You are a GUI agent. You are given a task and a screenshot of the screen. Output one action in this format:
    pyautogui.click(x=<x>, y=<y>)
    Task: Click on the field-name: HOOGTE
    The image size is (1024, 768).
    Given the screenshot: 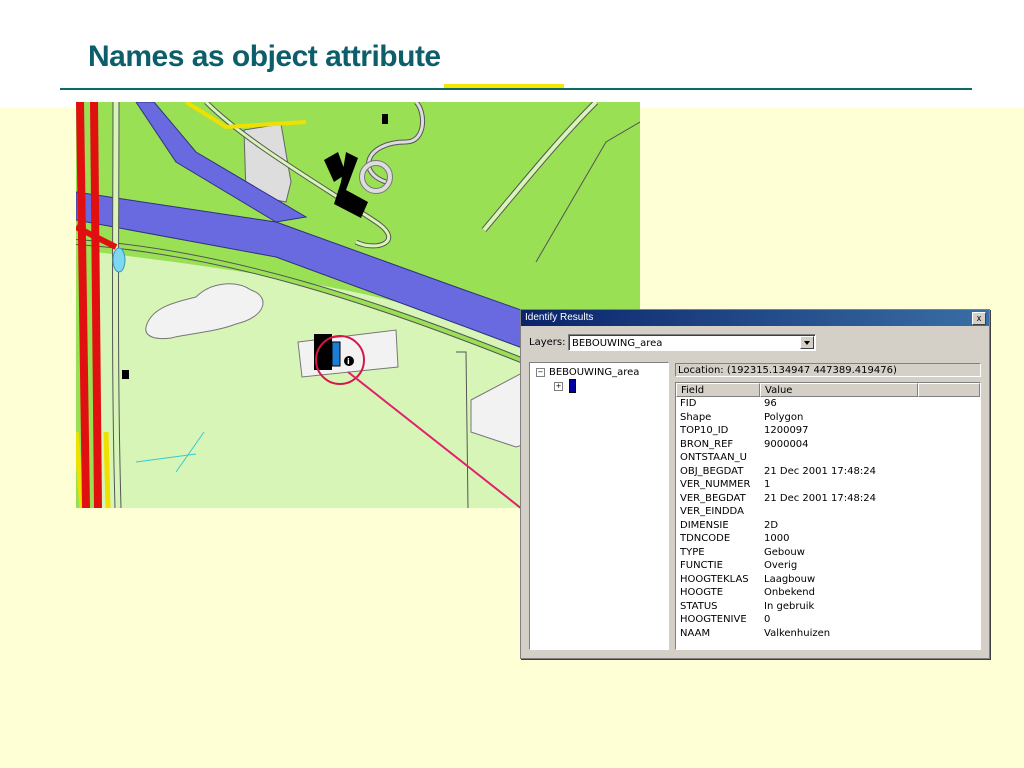 What is the action you would take?
    pyautogui.click(x=702, y=592)
    